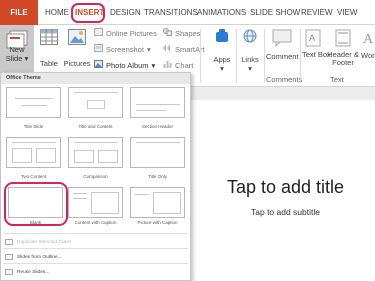  I want to click on layout-two-content, so click(33, 152).